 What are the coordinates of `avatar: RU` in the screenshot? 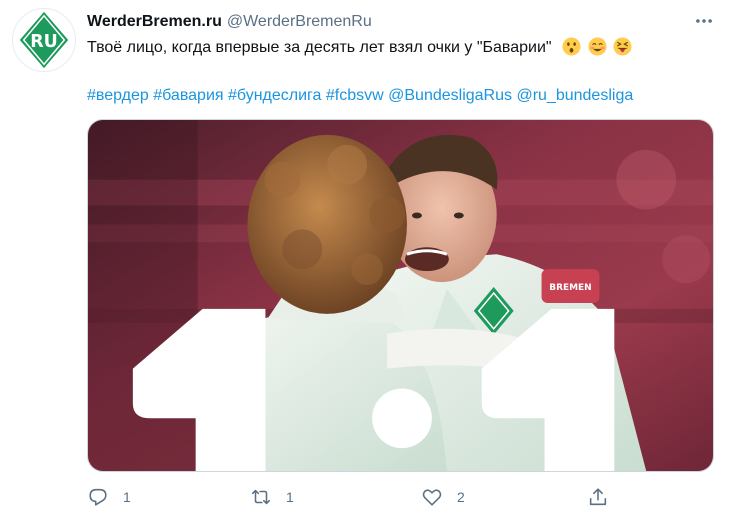 It's located at (44, 40).